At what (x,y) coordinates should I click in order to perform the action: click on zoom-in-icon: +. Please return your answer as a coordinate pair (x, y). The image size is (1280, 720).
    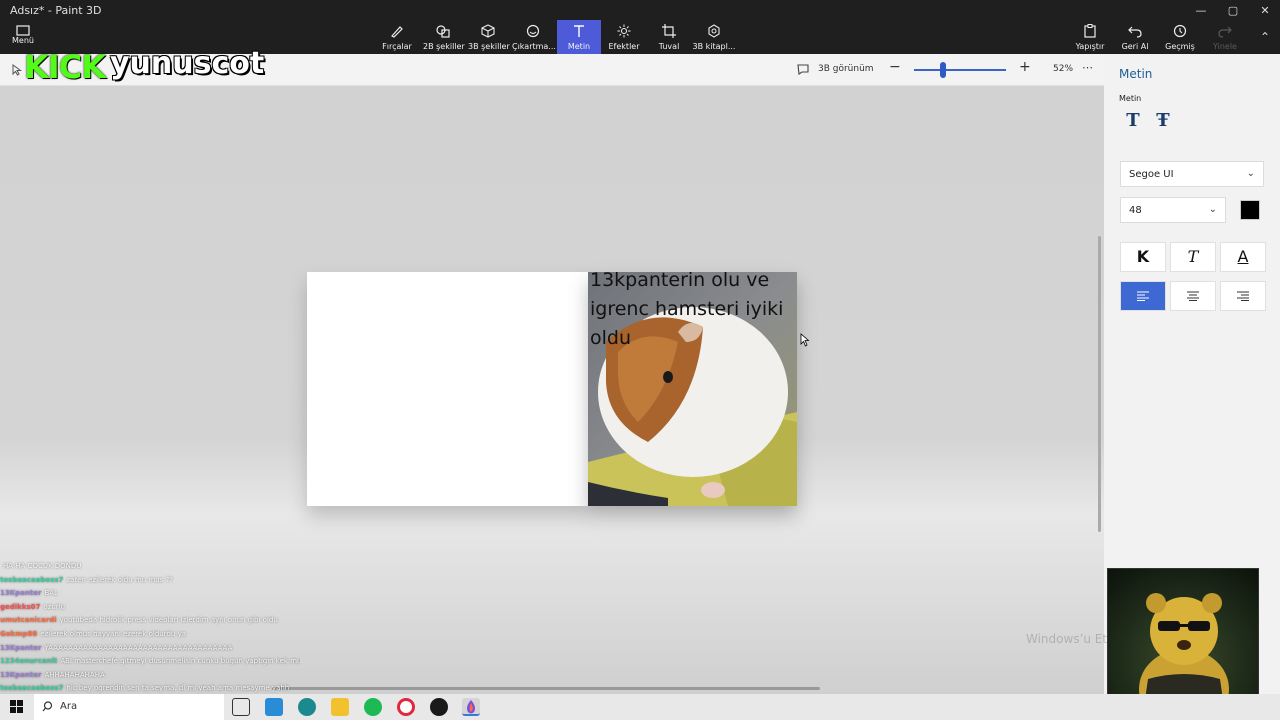
    Looking at the image, I should click on (1025, 67).